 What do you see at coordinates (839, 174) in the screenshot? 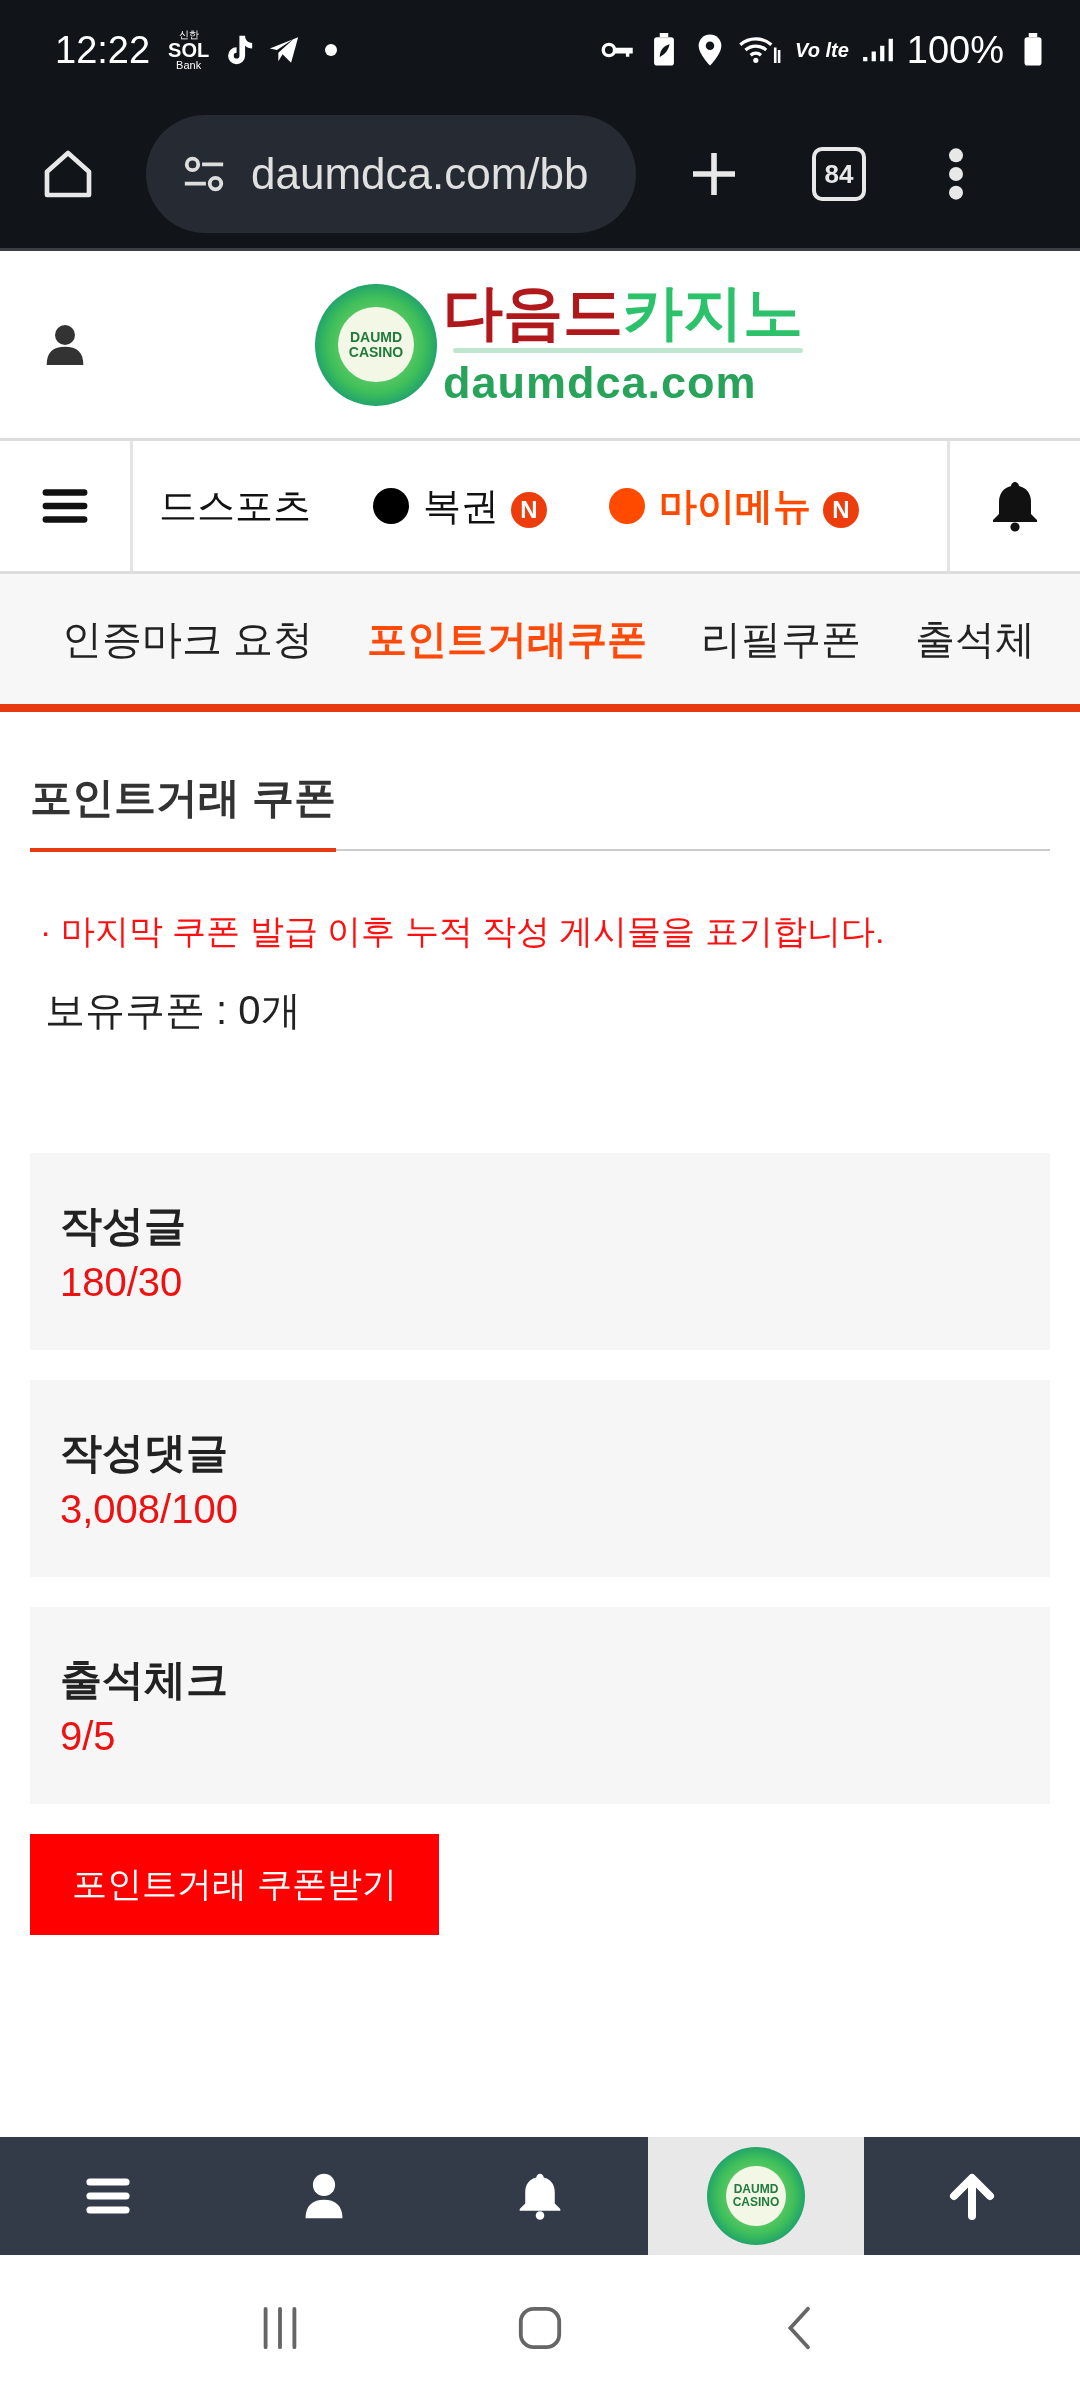
I see `tab-count-button: 84` at bounding box center [839, 174].